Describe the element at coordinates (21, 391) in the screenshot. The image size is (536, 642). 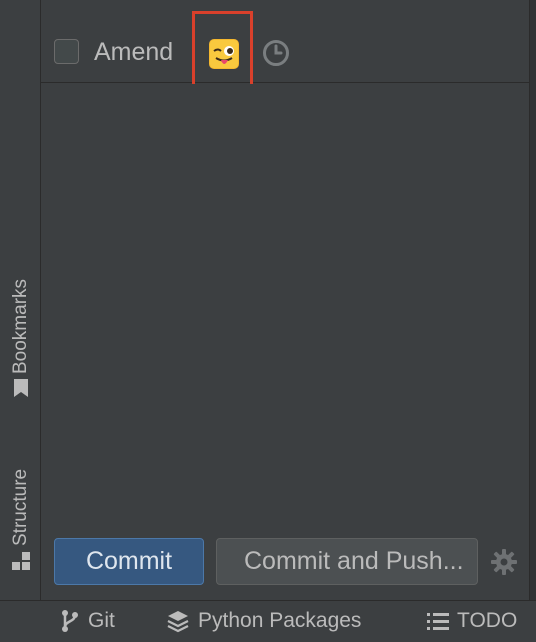
I see `bookmark-icon` at that location.